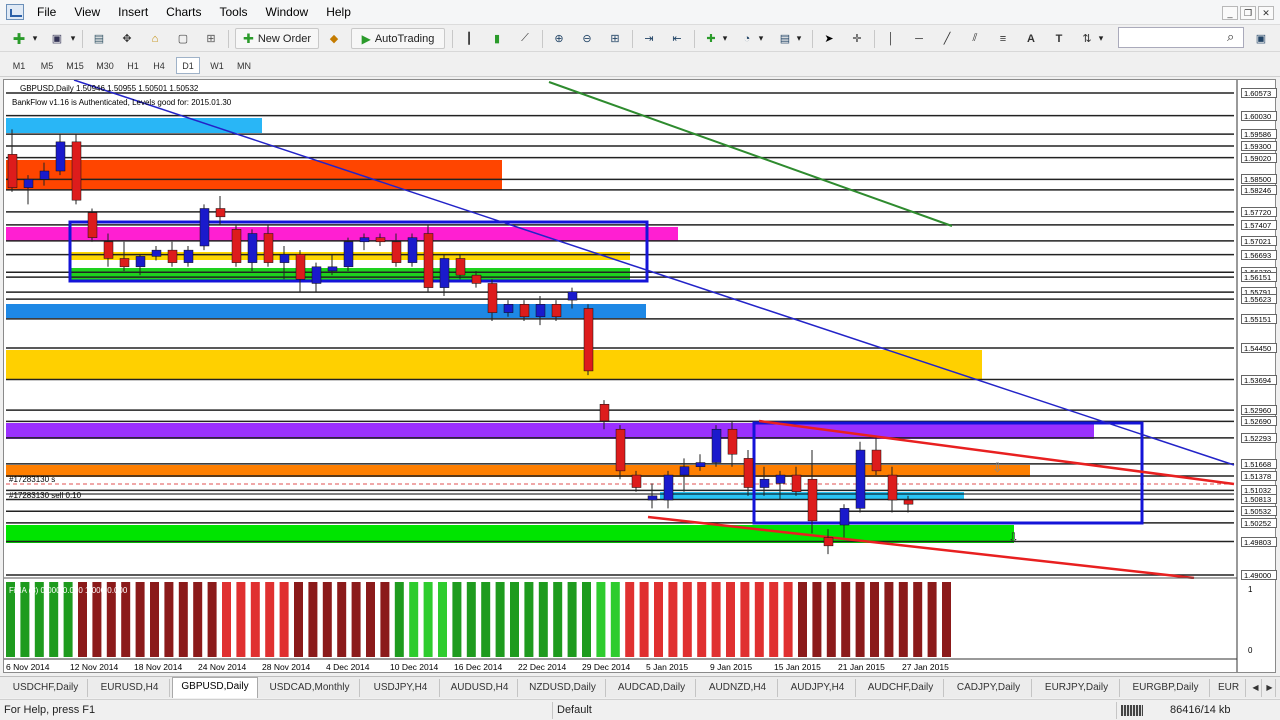 This screenshot has width=1280, height=720. What do you see at coordinates (130, 688) in the screenshot?
I see `tab-eurusd-h4: EURUSD,H4` at bounding box center [130, 688].